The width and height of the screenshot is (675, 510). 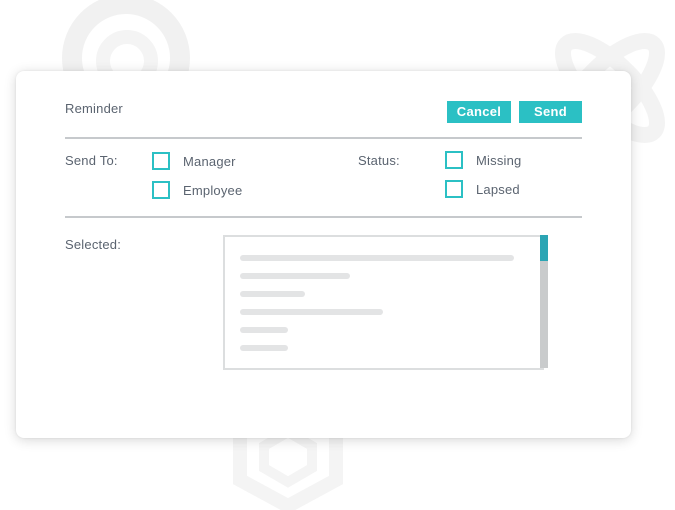 What do you see at coordinates (323, 138) in the screenshot?
I see `header-divider` at bounding box center [323, 138].